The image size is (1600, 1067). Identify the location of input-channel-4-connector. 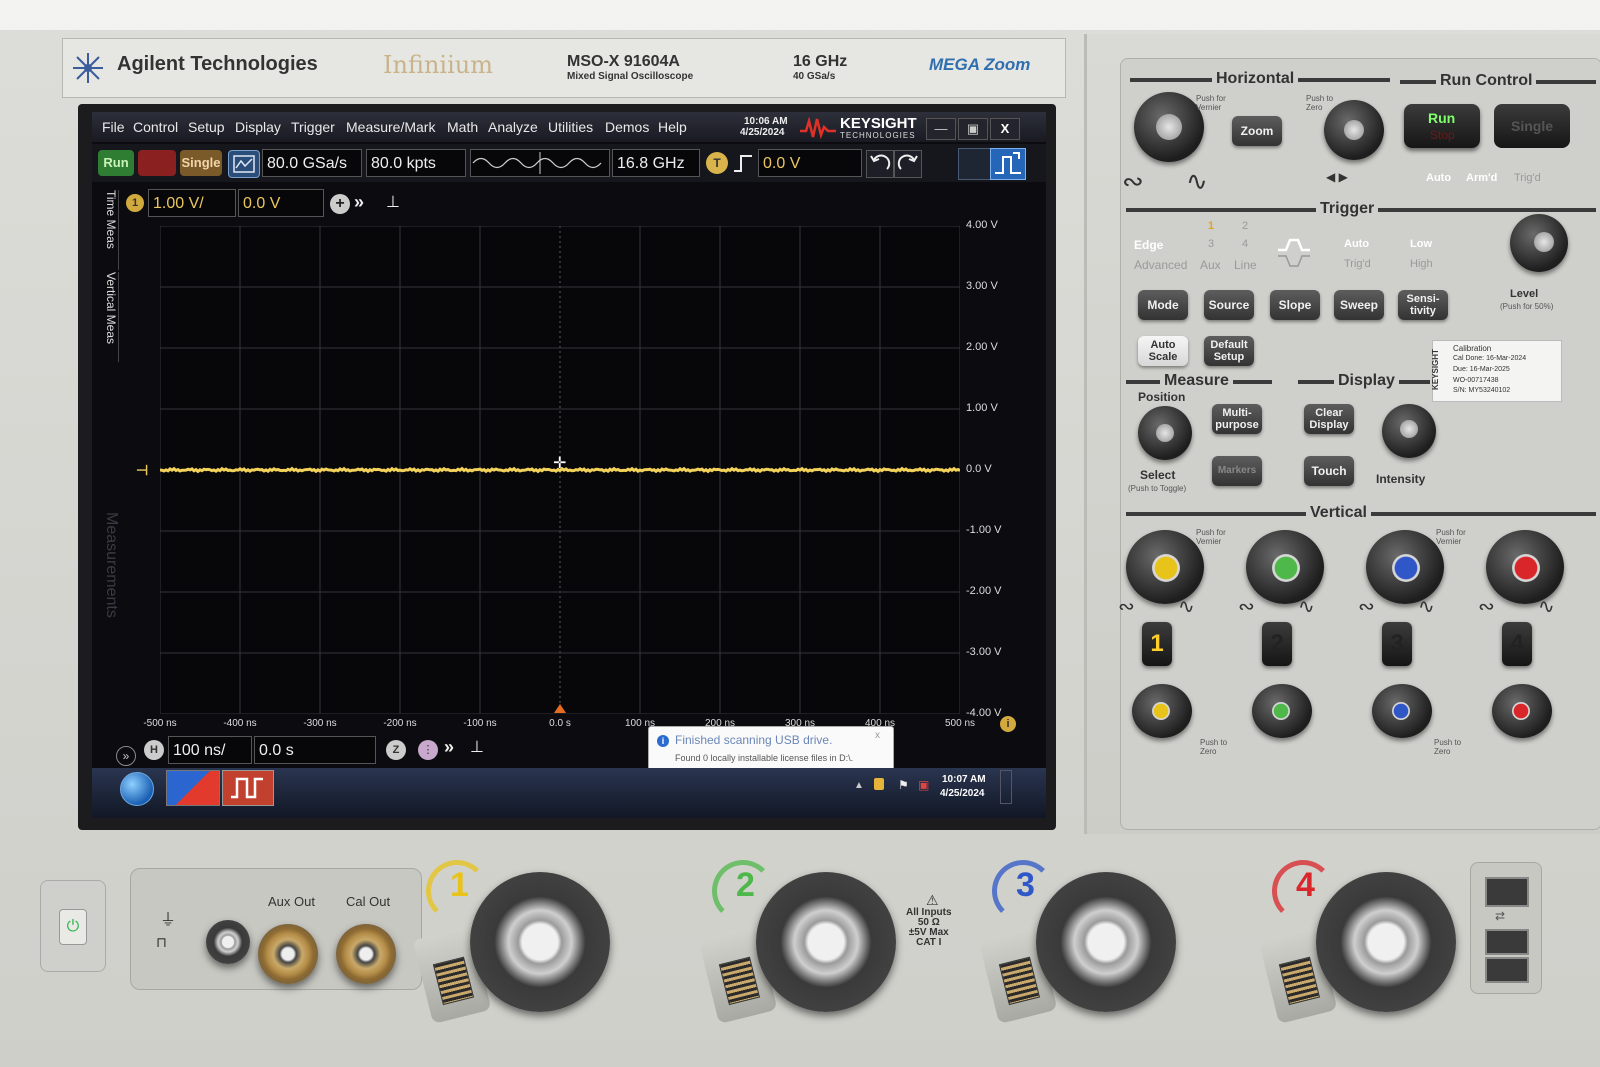
(1386, 942).